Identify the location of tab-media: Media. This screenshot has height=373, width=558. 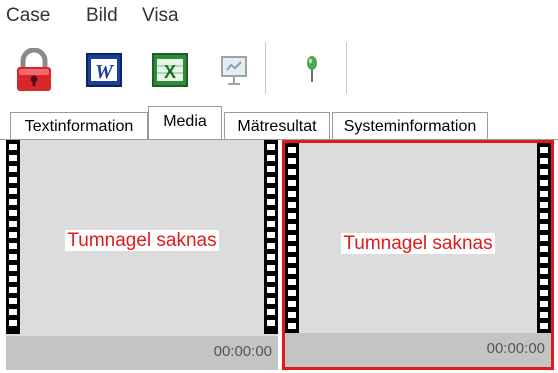
(185, 122).